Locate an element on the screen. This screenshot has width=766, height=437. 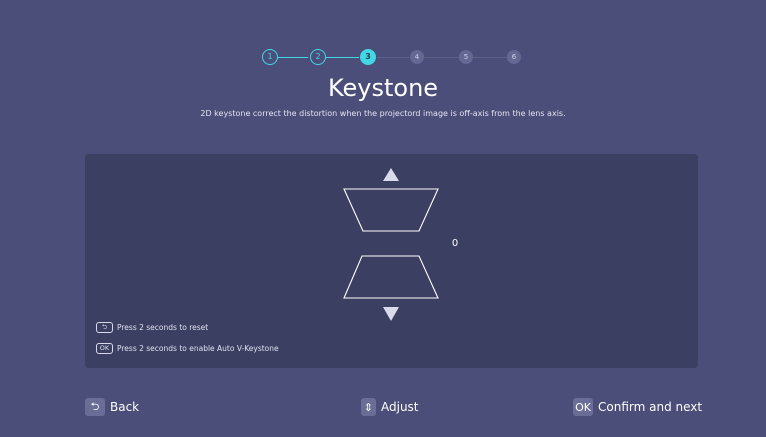
back-icon: ⮌ is located at coordinates (95, 407).